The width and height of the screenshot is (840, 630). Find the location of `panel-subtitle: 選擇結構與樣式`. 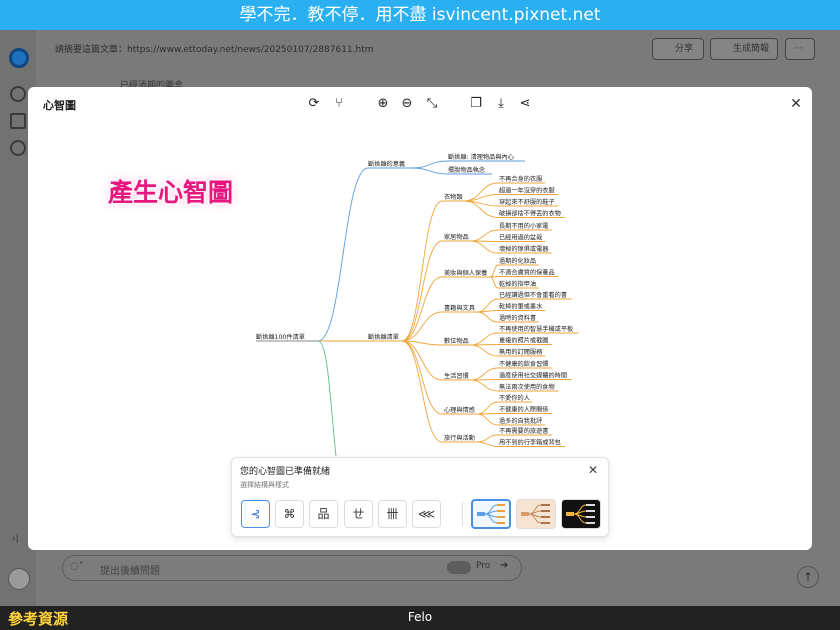

panel-subtitle: 選擇結構與樣式 is located at coordinates (264, 485).